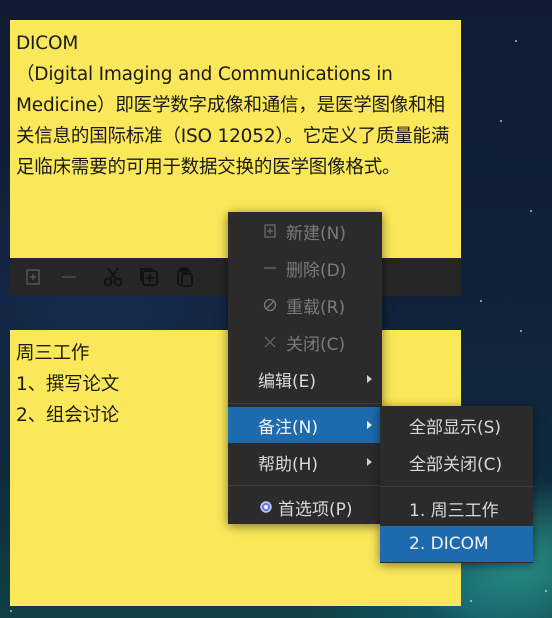 This screenshot has width=552, height=618. Describe the element at coordinates (288, 427) in the screenshot. I see `menu-item-label: 备注(N)` at that location.